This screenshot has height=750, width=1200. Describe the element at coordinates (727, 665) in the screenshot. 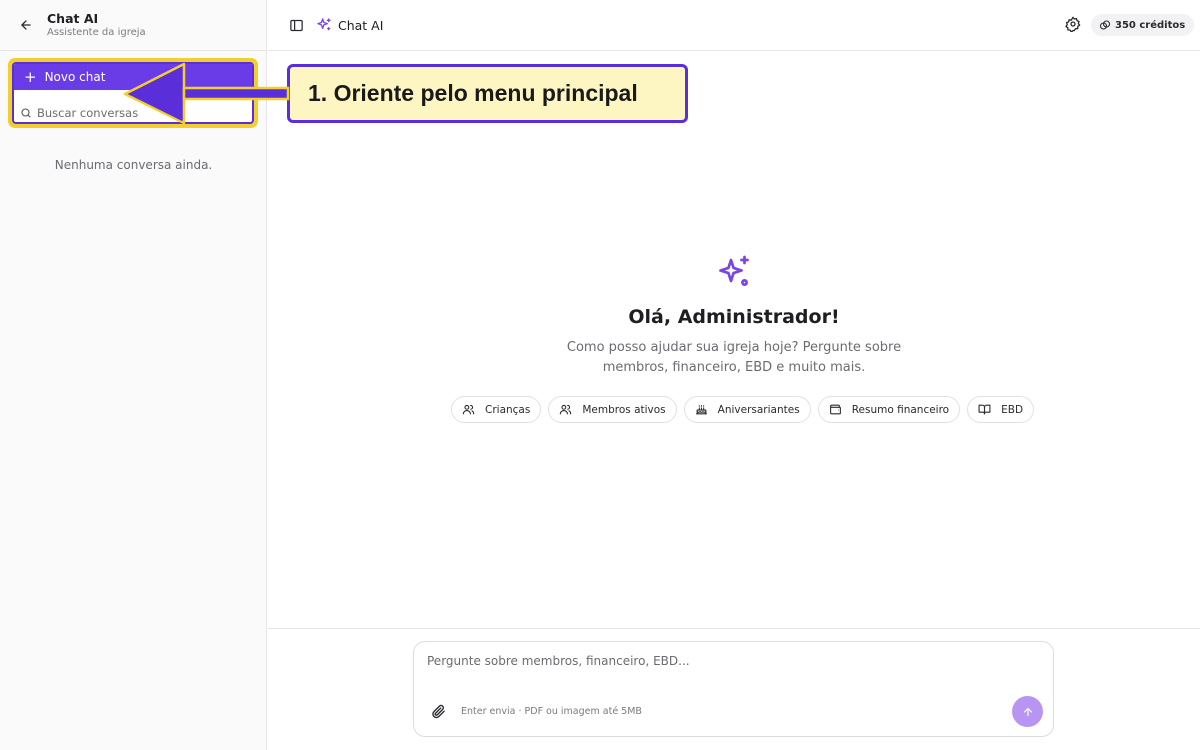

I see `message-input` at that location.